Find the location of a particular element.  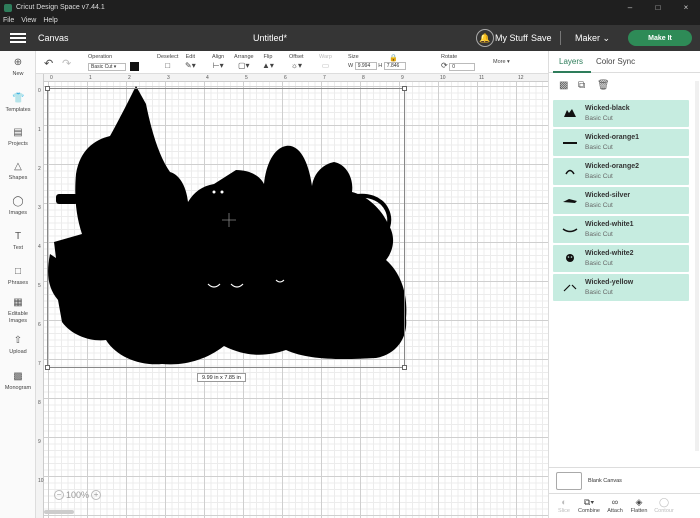

edit-group: Edit ✎▾ is located at coordinates (190, 62).